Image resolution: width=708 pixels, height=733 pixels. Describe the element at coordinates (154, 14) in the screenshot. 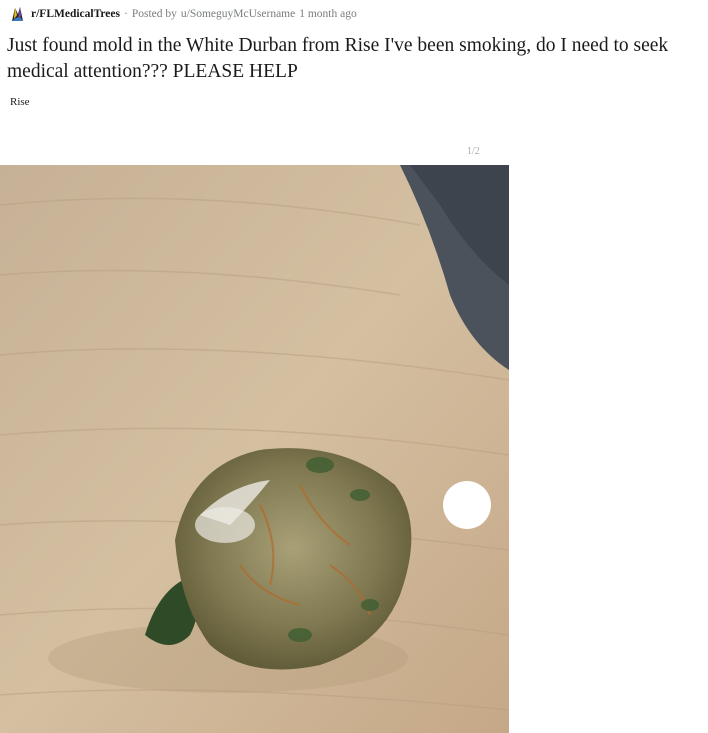

I see `posted-by-label: Posted by` at that location.